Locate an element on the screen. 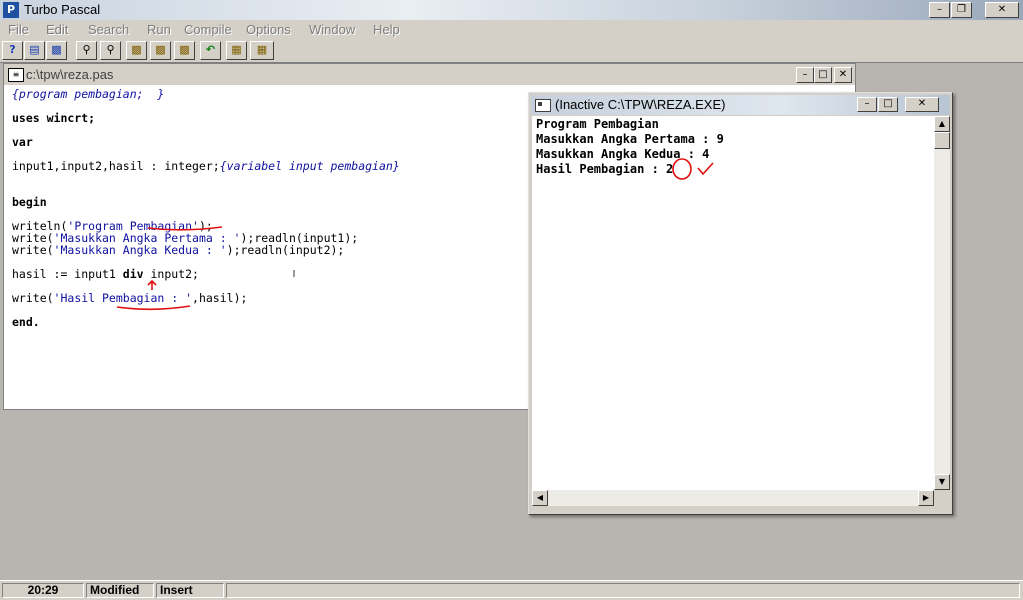 The width and height of the screenshot is (1023, 600). horizontal-scrollbar: ◀ ▶ is located at coordinates (733, 498).